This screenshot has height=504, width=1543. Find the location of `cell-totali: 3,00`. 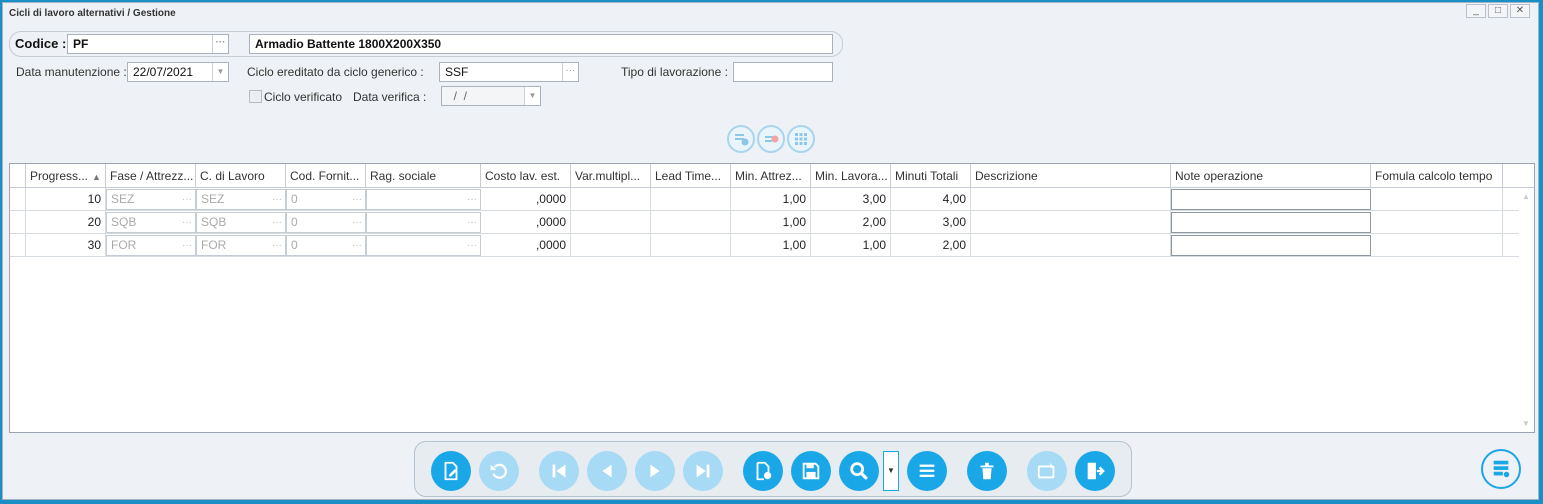

cell-totali: 3,00 is located at coordinates (931, 222).